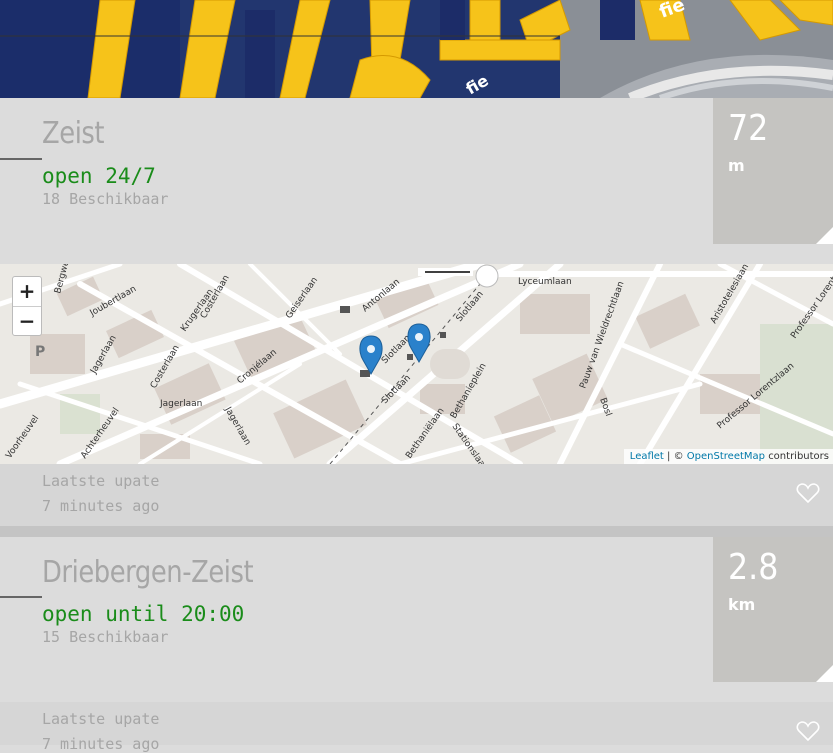  I want to click on svg-text: Lyceumlaan, so click(545, 282).